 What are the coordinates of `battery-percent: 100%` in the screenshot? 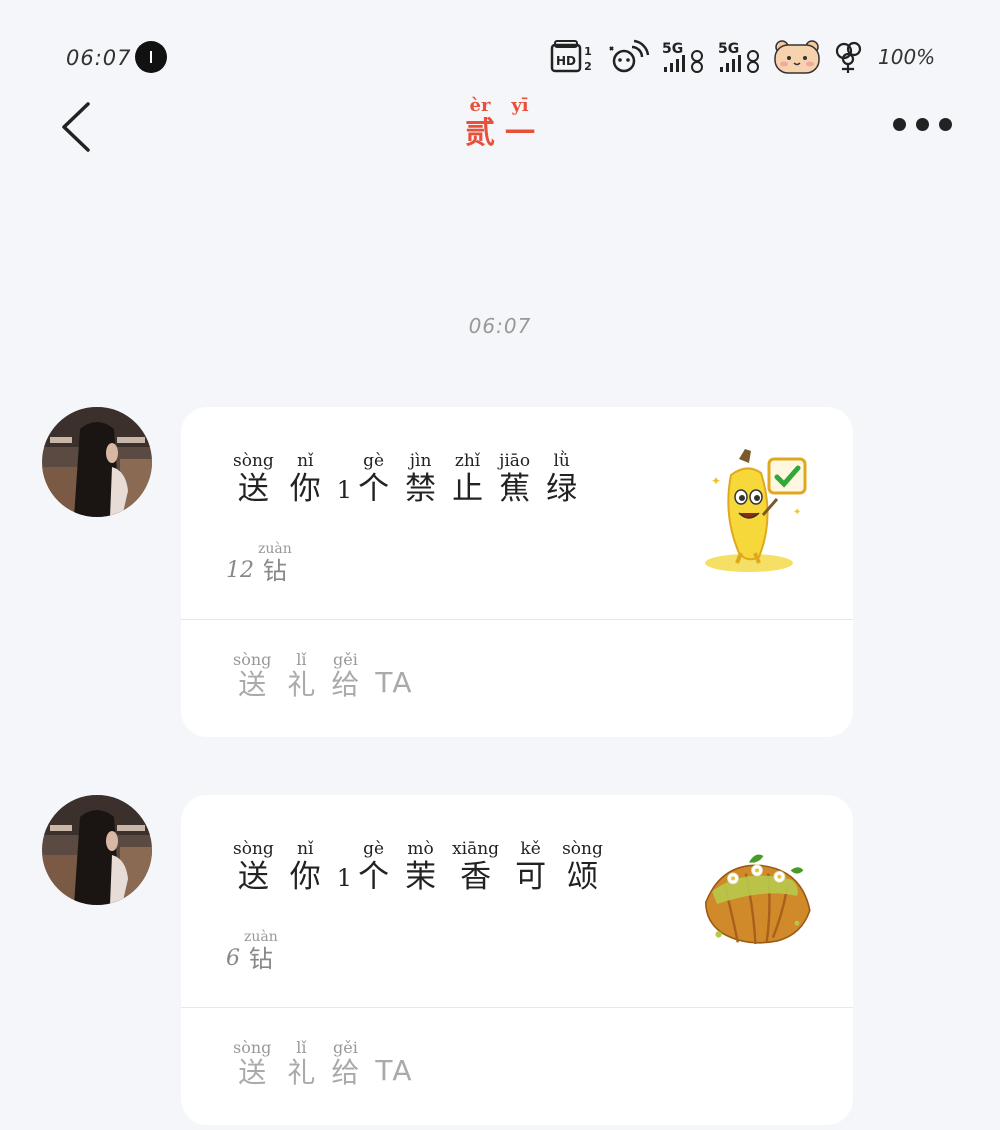 It's located at (907, 57).